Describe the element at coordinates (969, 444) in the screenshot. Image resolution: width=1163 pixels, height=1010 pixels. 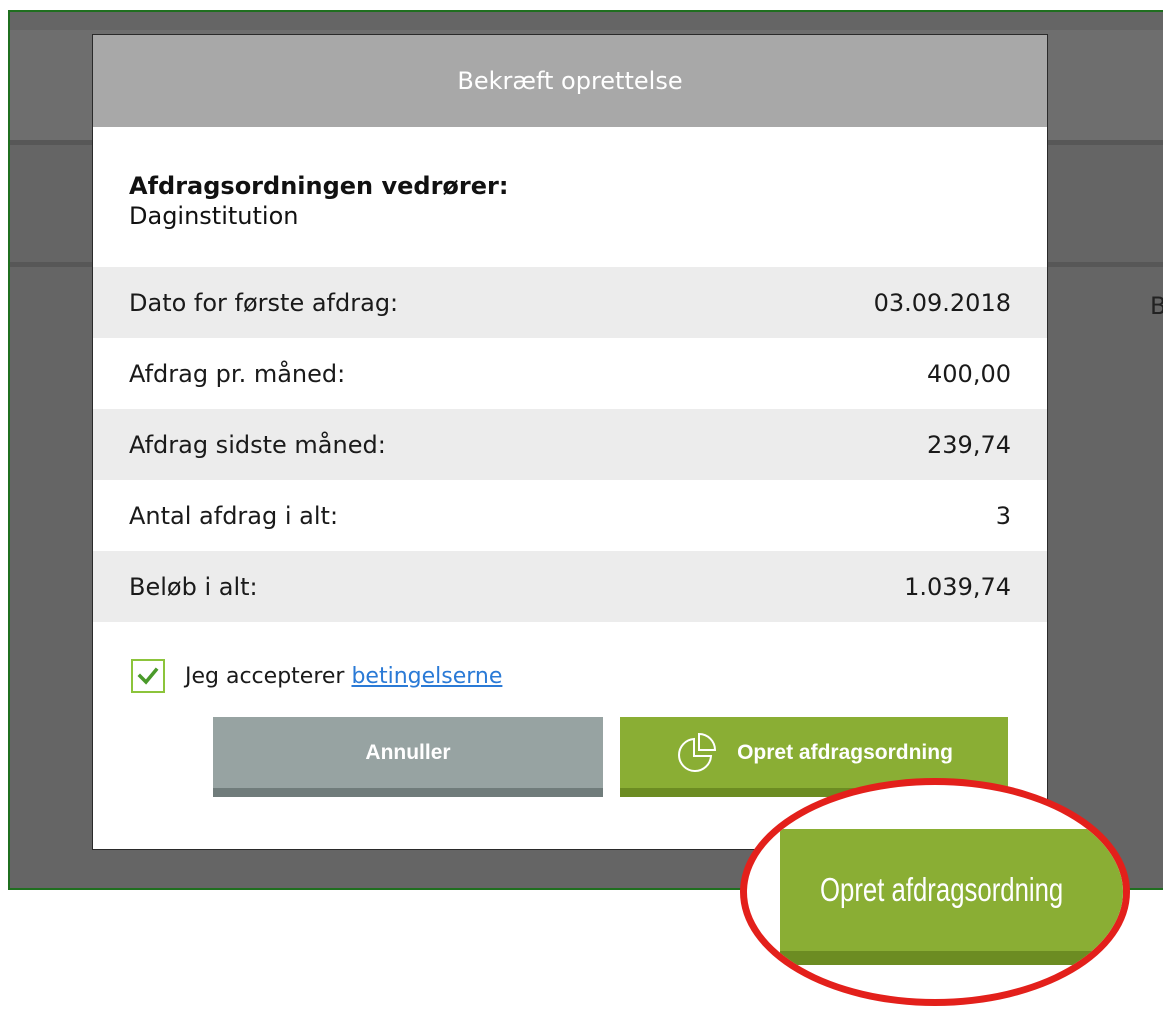
I see `row-value: 239,74` at that location.